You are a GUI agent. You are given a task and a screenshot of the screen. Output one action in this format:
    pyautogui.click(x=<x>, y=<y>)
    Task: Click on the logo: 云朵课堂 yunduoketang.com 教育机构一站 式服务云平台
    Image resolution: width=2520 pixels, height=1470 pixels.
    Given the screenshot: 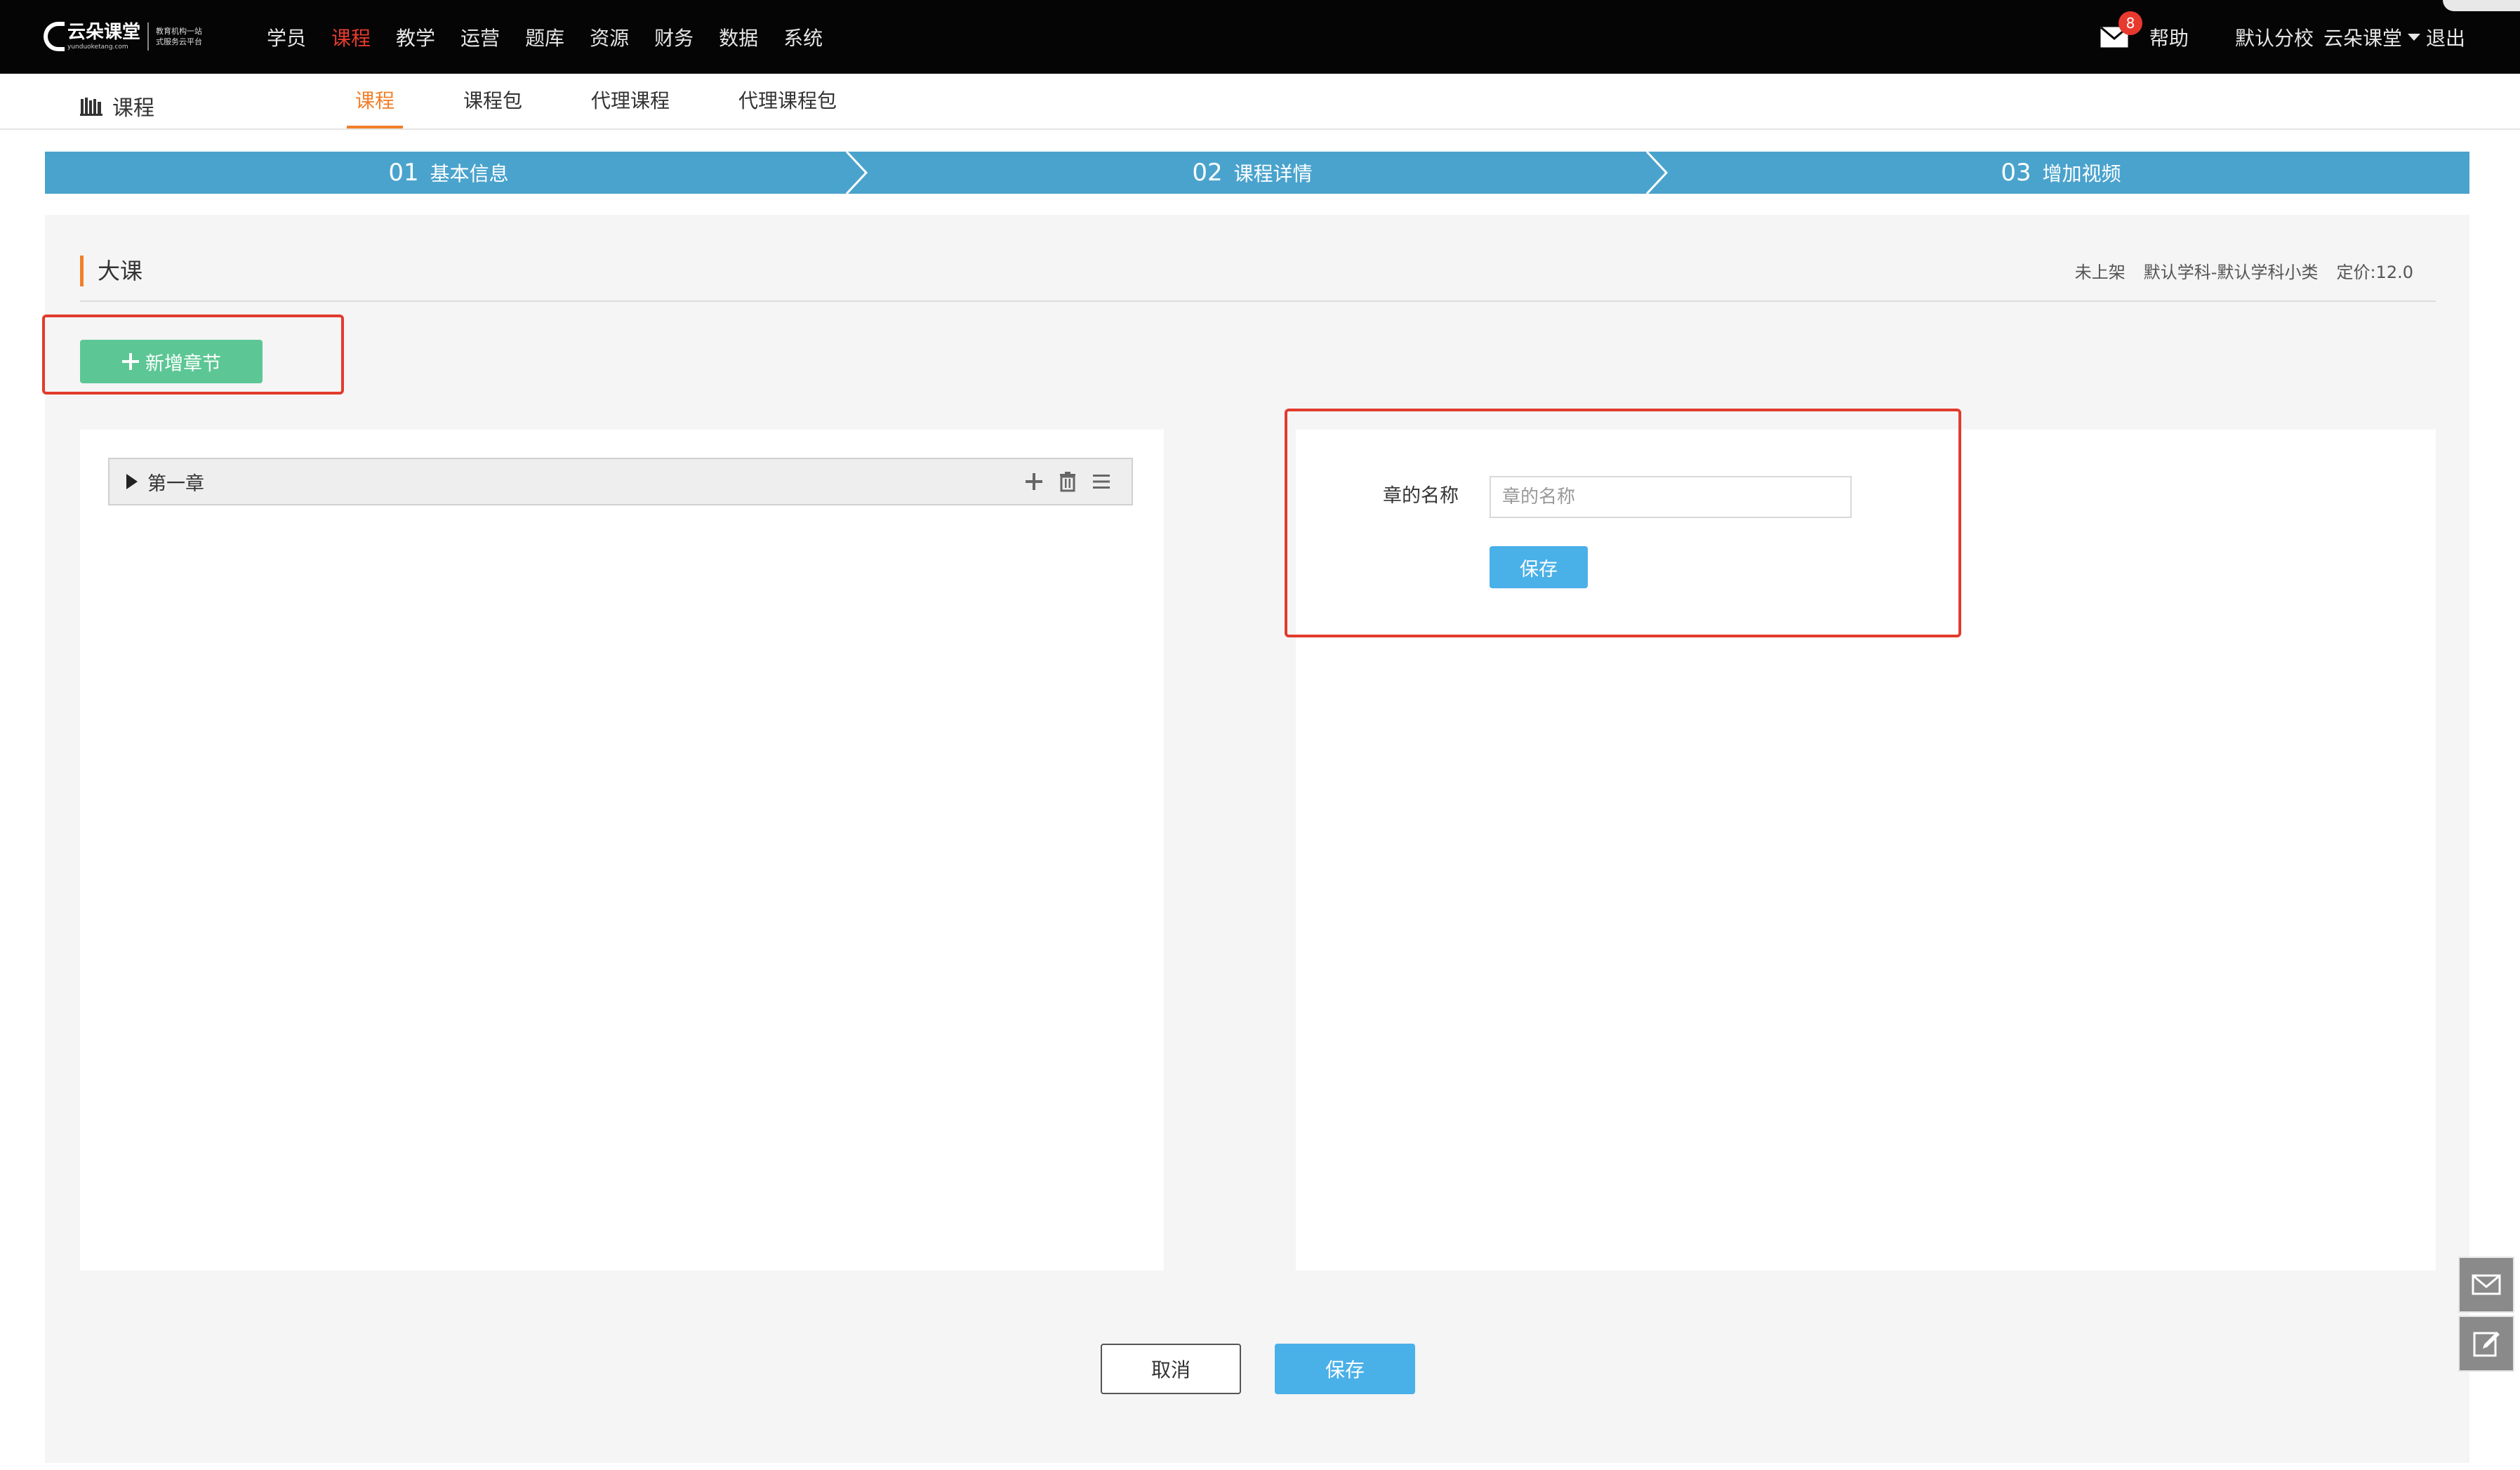 What is the action you would take?
    pyautogui.click(x=124, y=37)
    